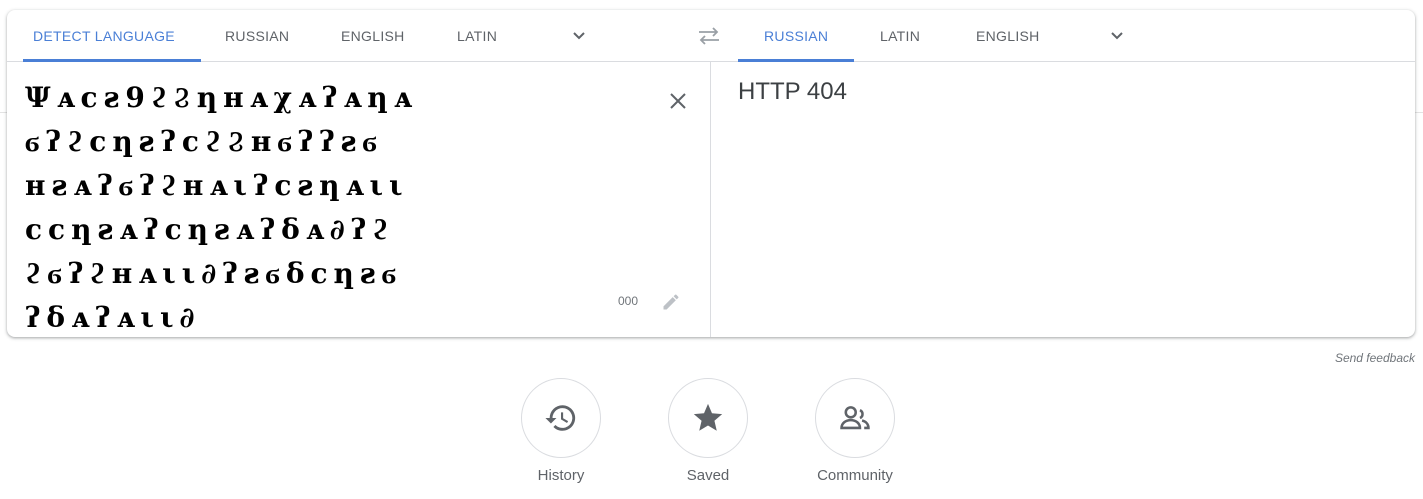 The width and height of the screenshot is (1423, 499). I want to click on history-icon, so click(560, 418).